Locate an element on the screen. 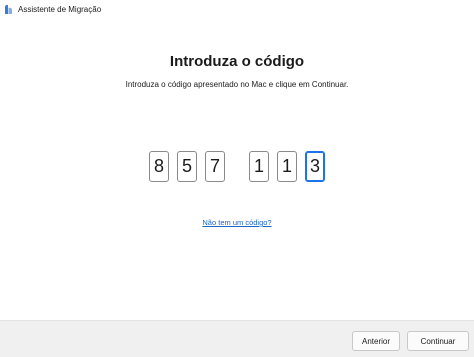  code-digit-1: 8 is located at coordinates (159, 166).